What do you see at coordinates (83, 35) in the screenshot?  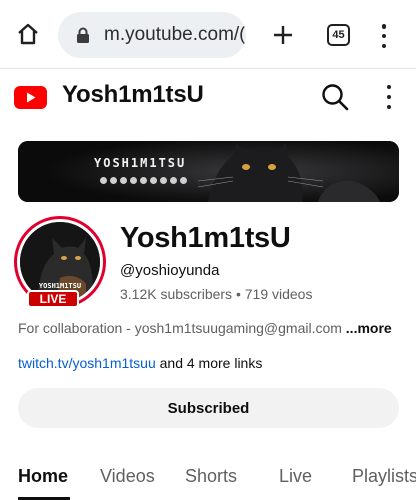 I see `lock-icon` at bounding box center [83, 35].